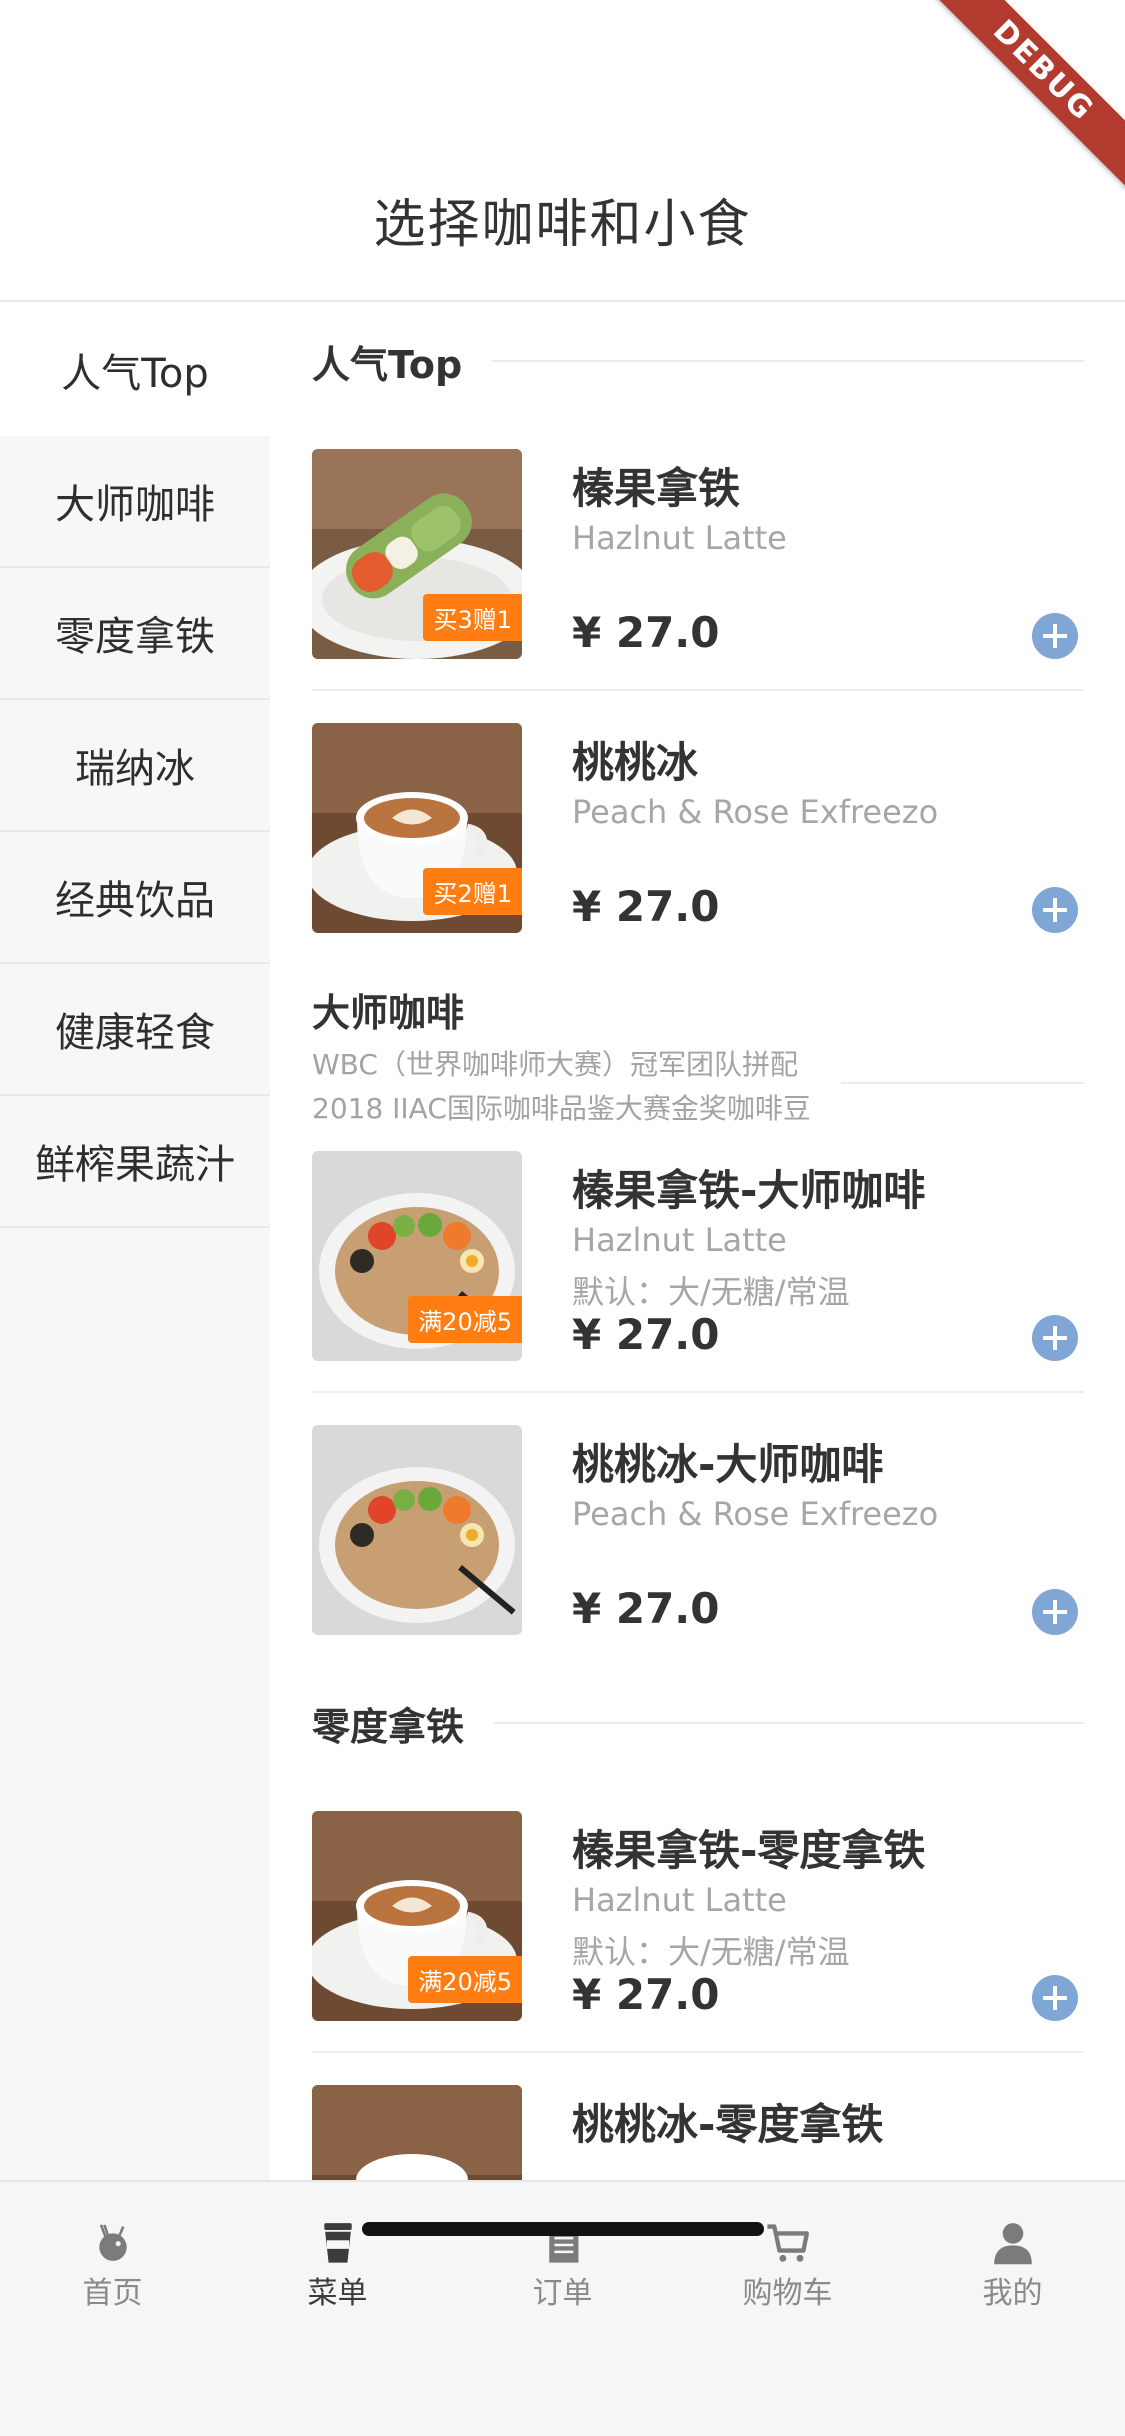 This screenshot has width=1125, height=2436. What do you see at coordinates (417, 553) in the screenshot?
I see `product-image-wrap-food: 买3赠1` at bounding box center [417, 553].